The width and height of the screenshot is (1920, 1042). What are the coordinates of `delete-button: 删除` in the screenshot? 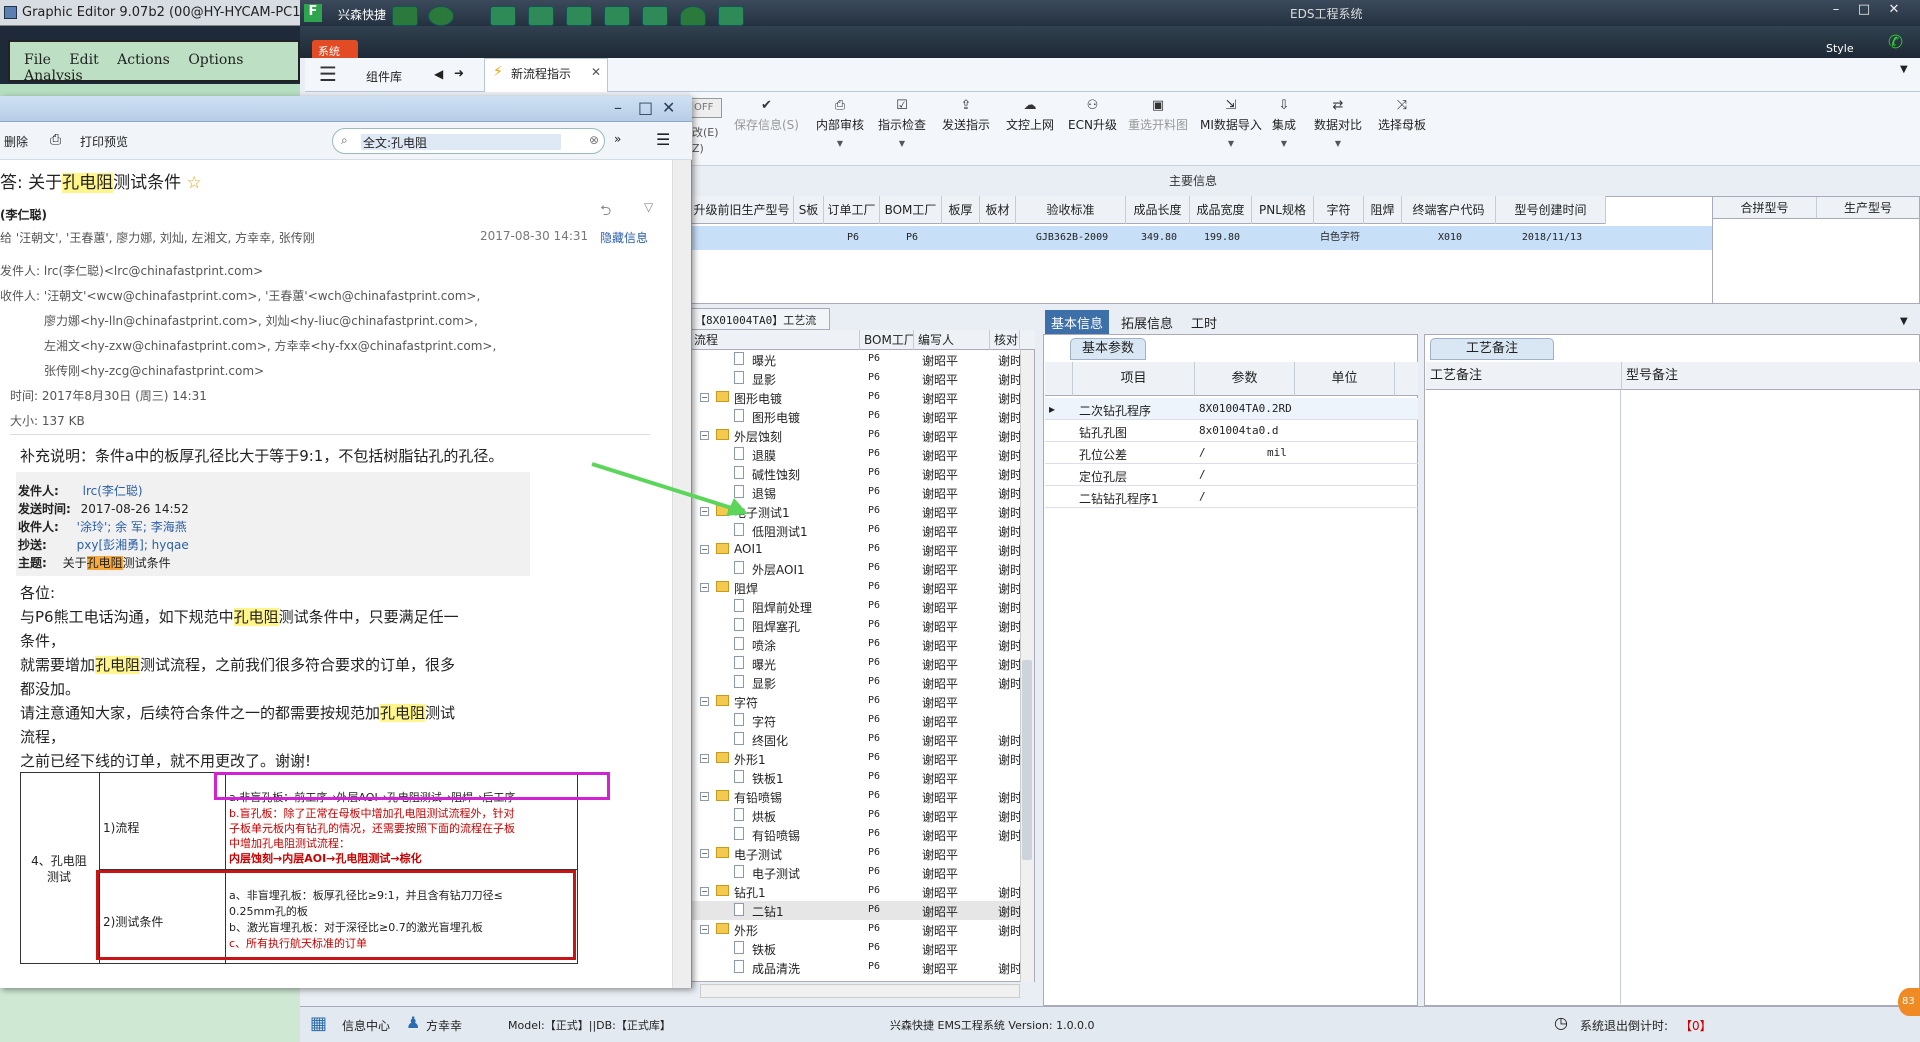 It's located at (16, 141).